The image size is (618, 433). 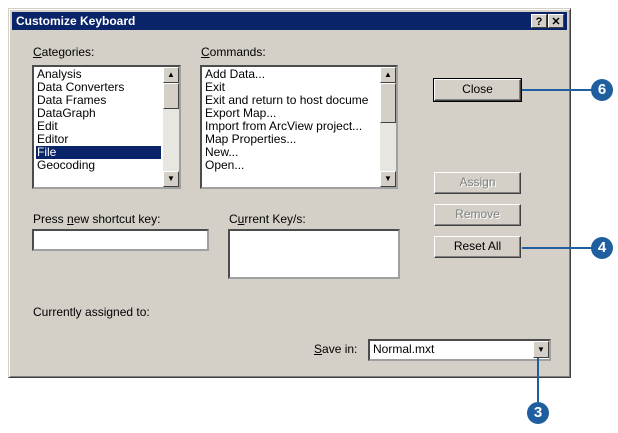 What do you see at coordinates (98, 87) in the screenshot?
I see `list-item: Data Converters` at bounding box center [98, 87].